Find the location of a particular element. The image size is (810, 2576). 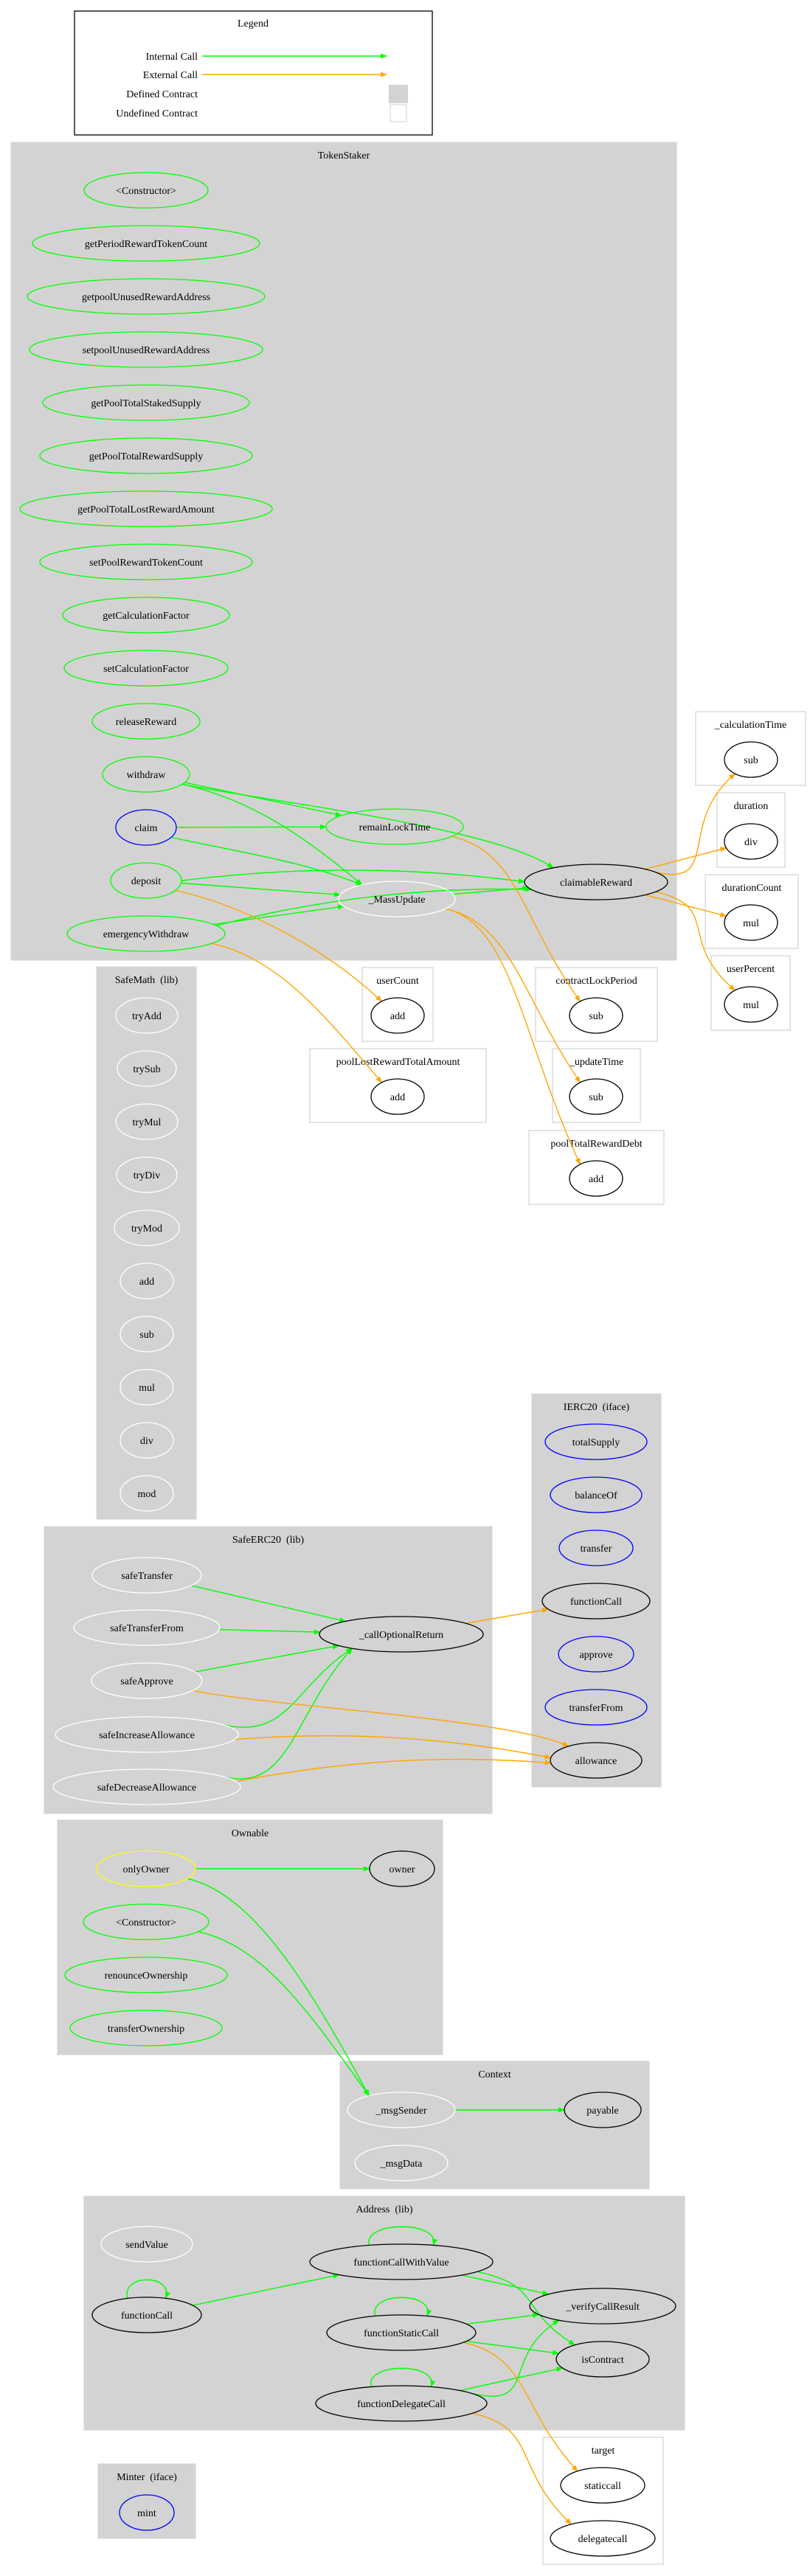

cluster-context: Context is located at coordinates (495, 2125).